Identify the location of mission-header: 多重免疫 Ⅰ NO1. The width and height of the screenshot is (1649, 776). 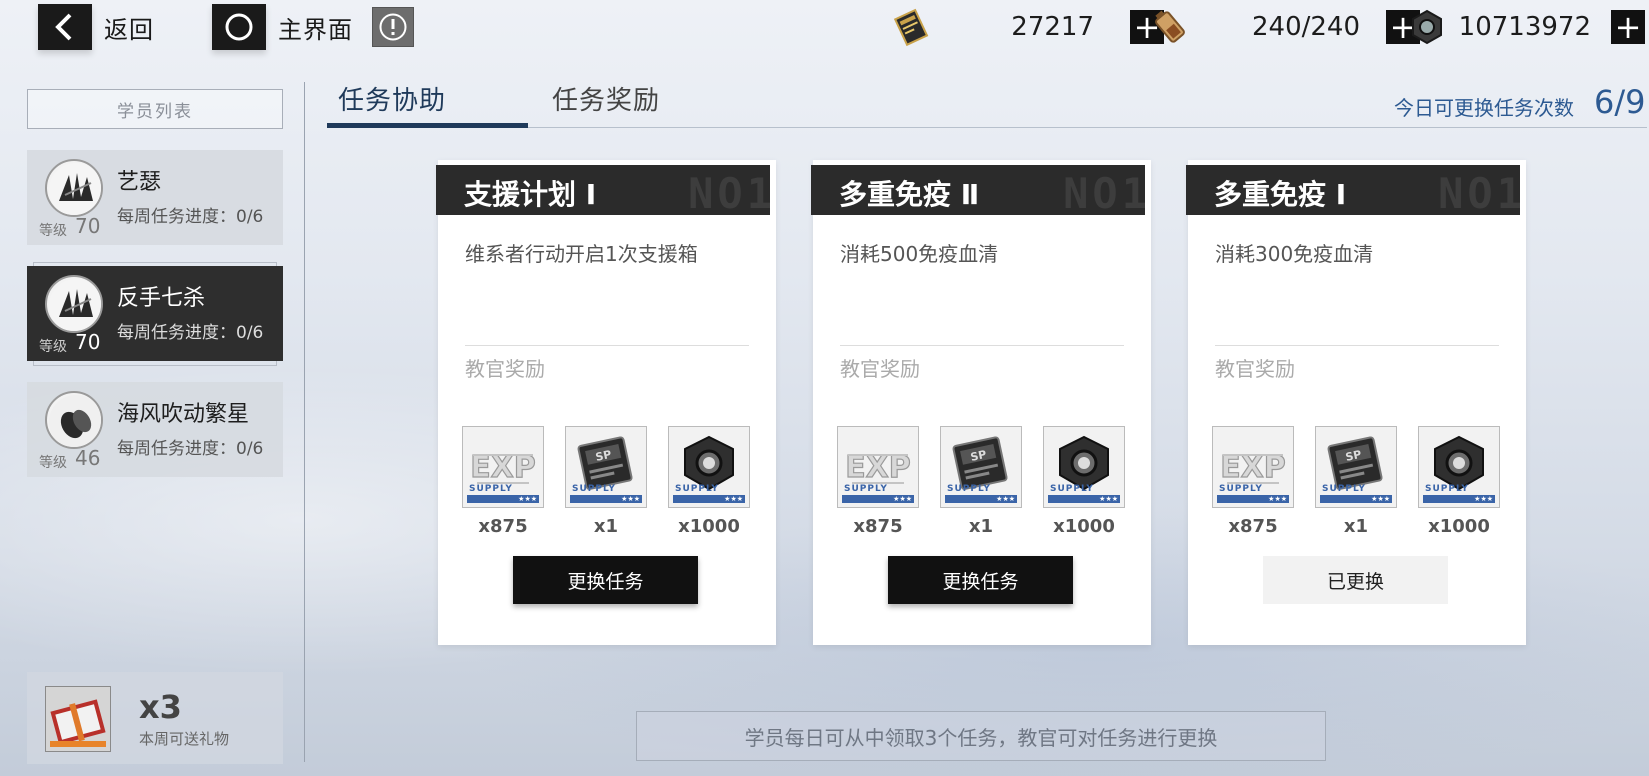
(1353, 190).